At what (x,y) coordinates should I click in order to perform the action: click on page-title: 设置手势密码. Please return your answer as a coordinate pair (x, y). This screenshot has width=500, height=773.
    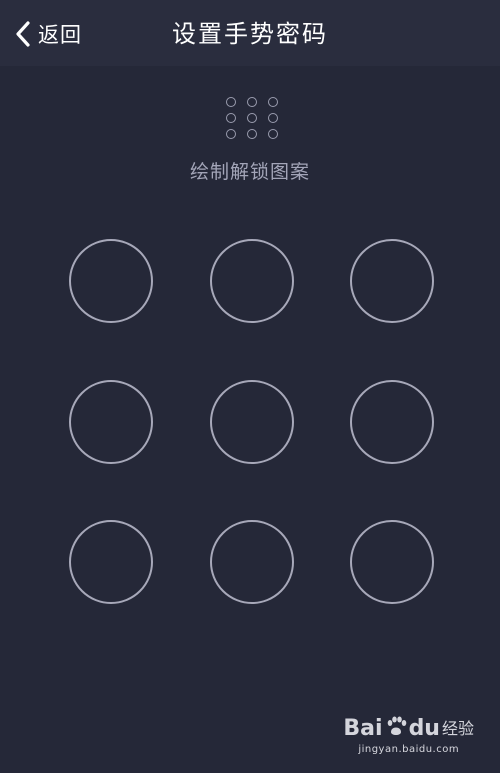
    Looking at the image, I should click on (250, 34).